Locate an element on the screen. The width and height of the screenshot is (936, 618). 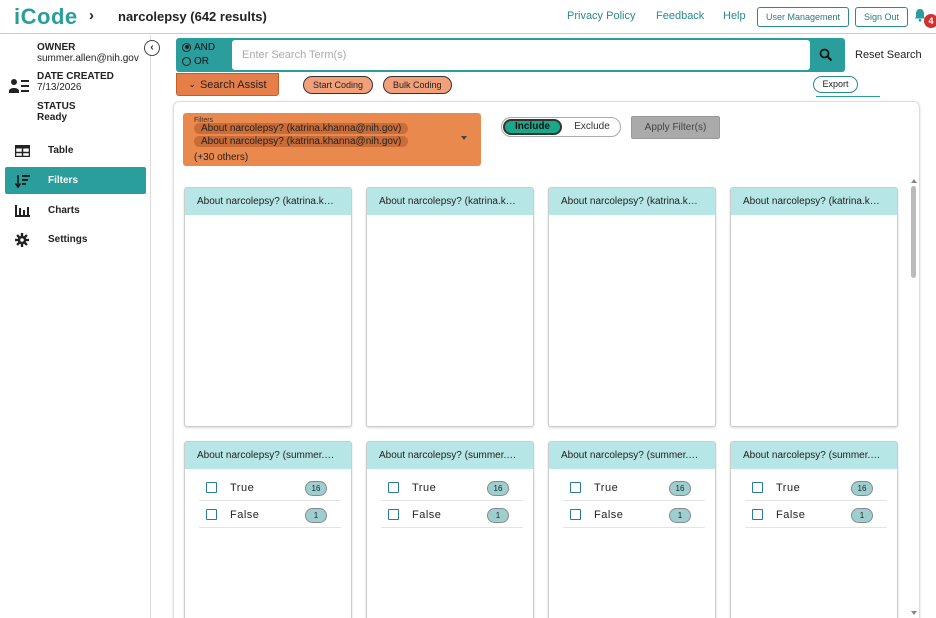
sidebar-item-charts: Charts is located at coordinates (75, 210).